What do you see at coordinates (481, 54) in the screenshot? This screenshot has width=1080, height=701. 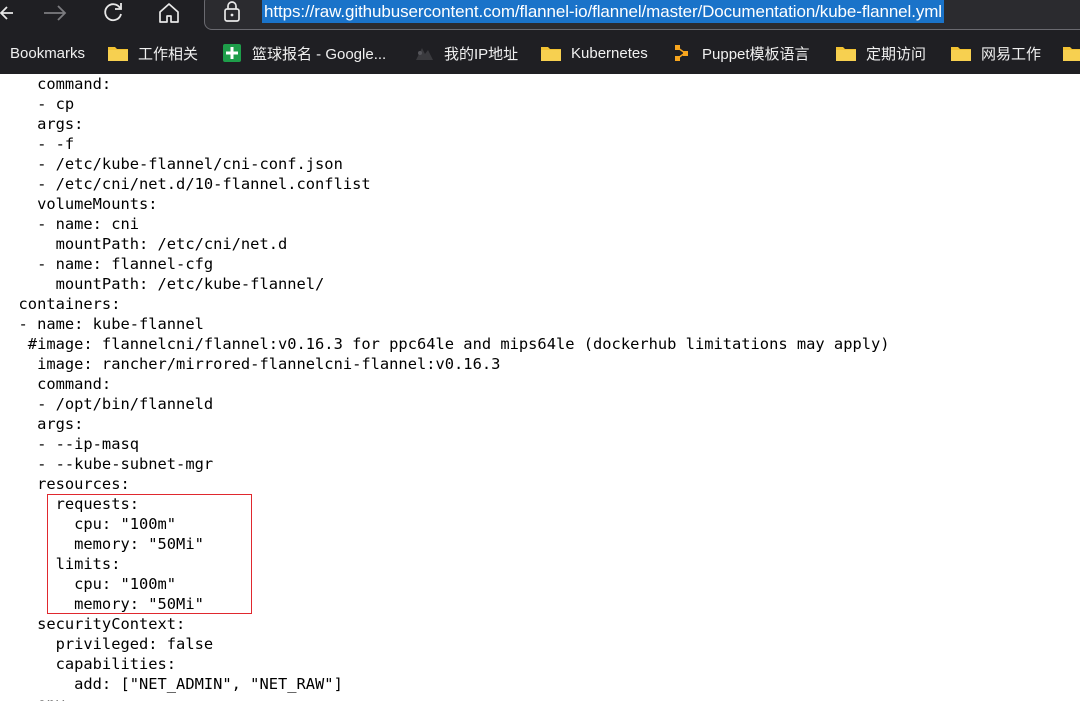 I see `bookmark-label: 我的IP地址` at bounding box center [481, 54].